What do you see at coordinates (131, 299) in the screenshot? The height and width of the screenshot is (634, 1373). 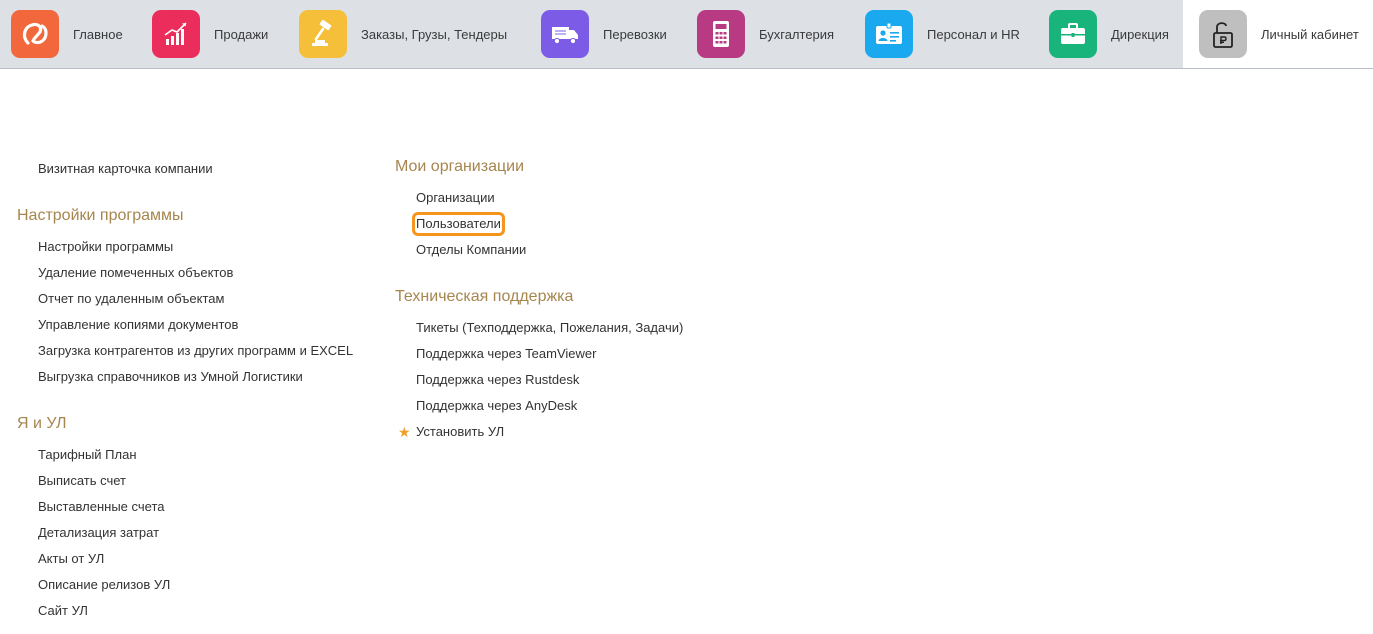 I see `link-deleted-report: Отчет по удаленным объектам` at bounding box center [131, 299].